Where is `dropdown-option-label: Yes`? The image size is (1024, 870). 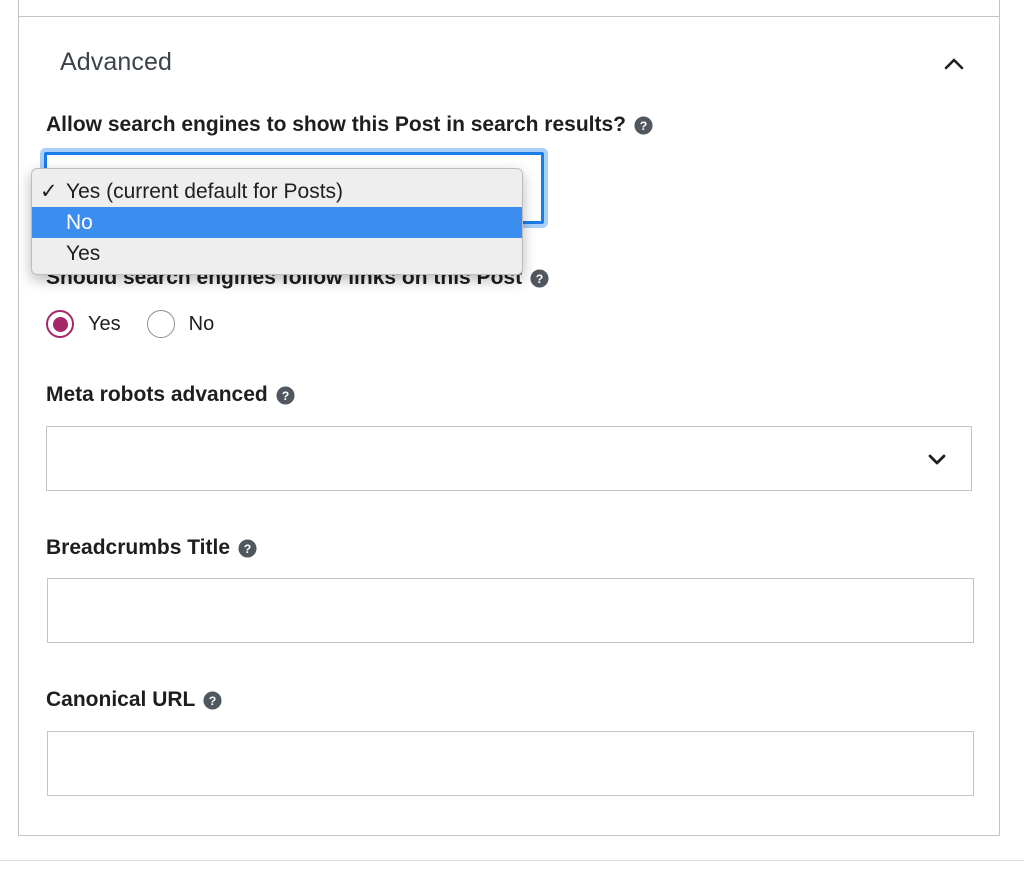 dropdown-option-label: Yes is located at coordinates (83, 253).